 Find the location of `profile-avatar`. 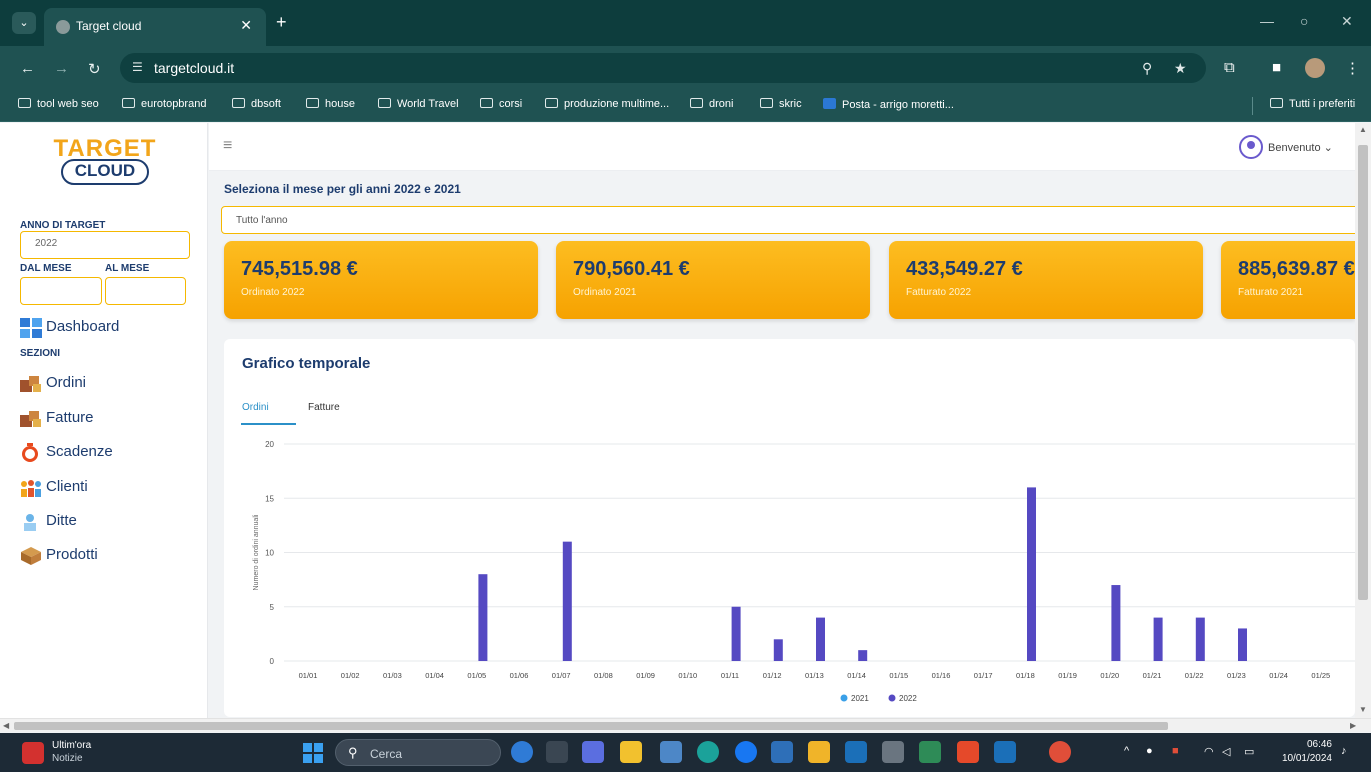

profile-avatar is located at coordinates (1315, 68).